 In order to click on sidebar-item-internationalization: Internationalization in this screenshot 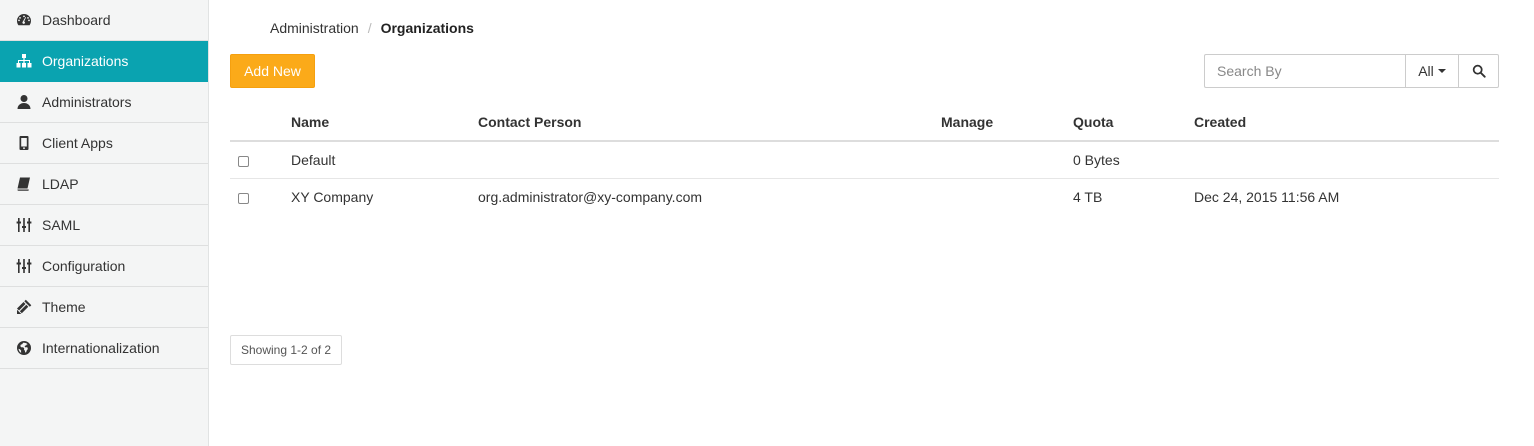, I will do `click(104, 348)`.